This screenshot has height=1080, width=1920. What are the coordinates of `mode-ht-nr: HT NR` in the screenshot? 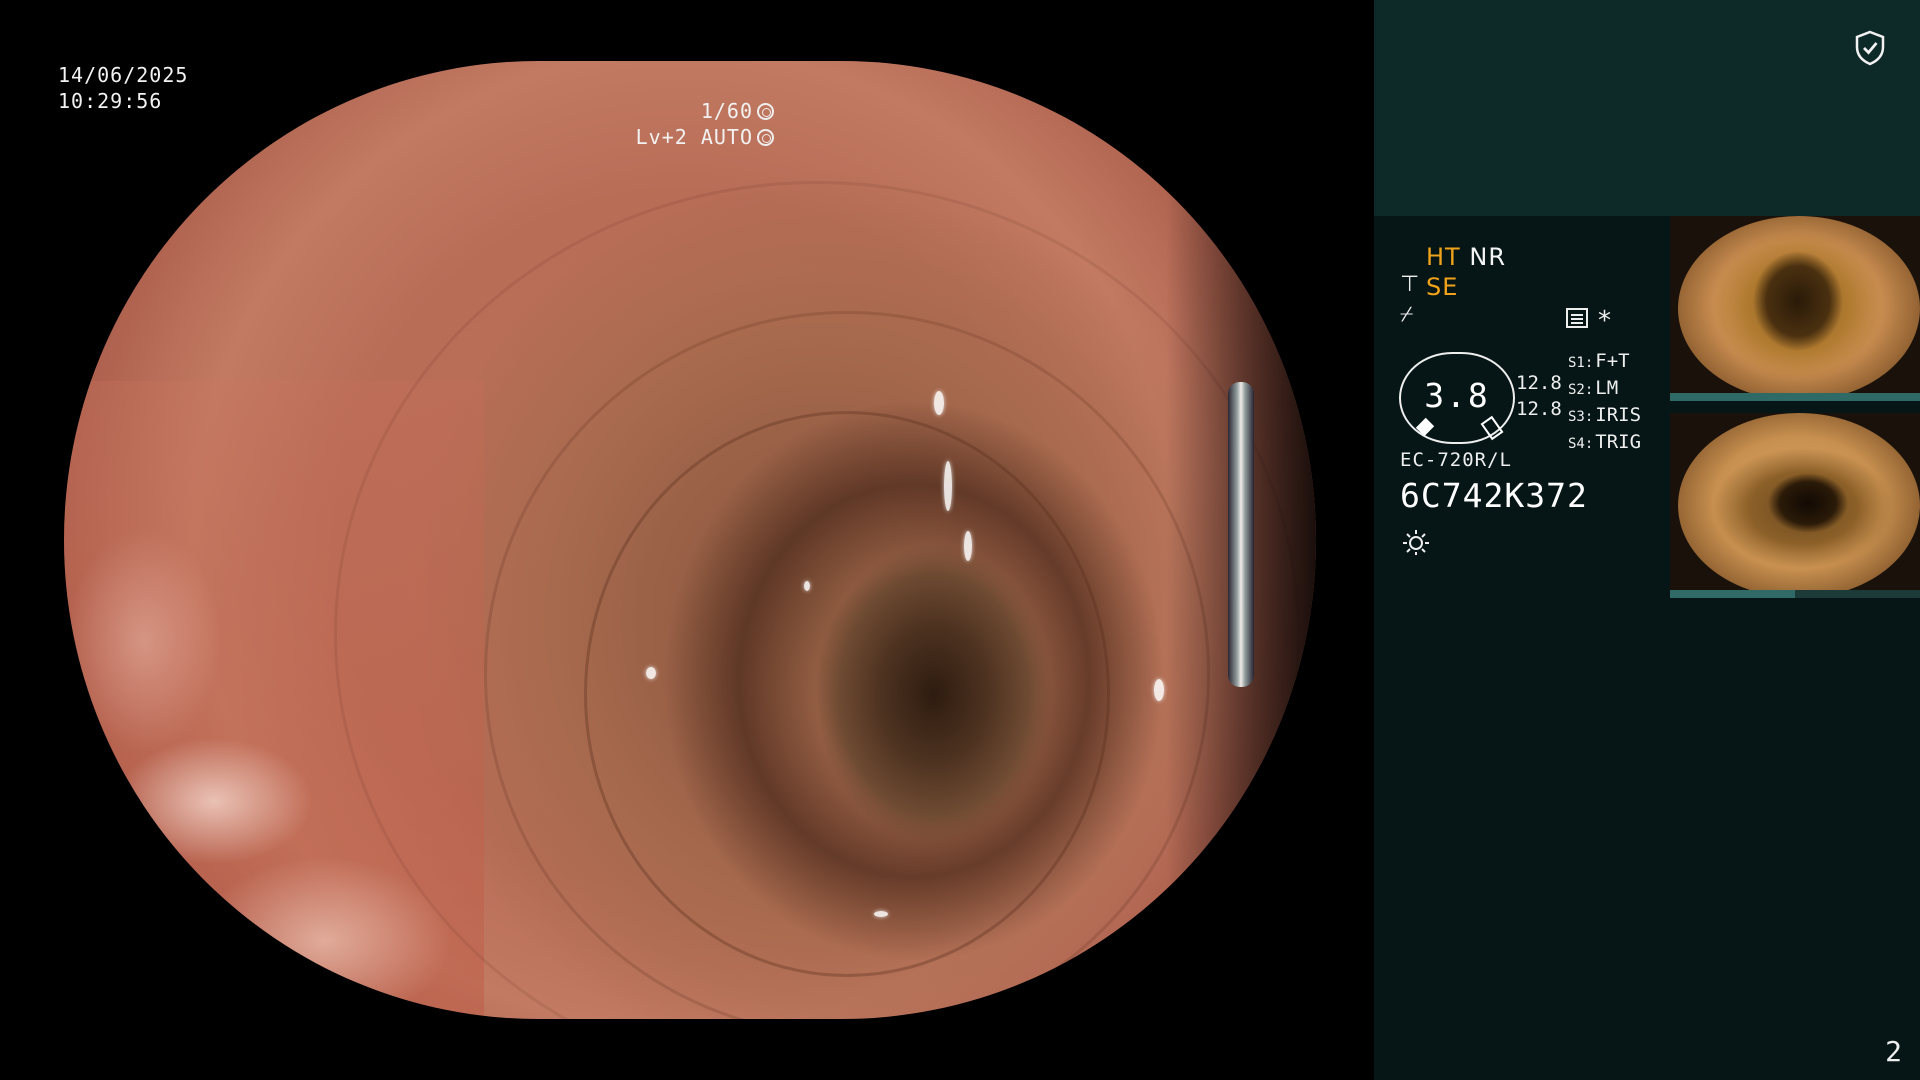 It's located at (1466, 257).